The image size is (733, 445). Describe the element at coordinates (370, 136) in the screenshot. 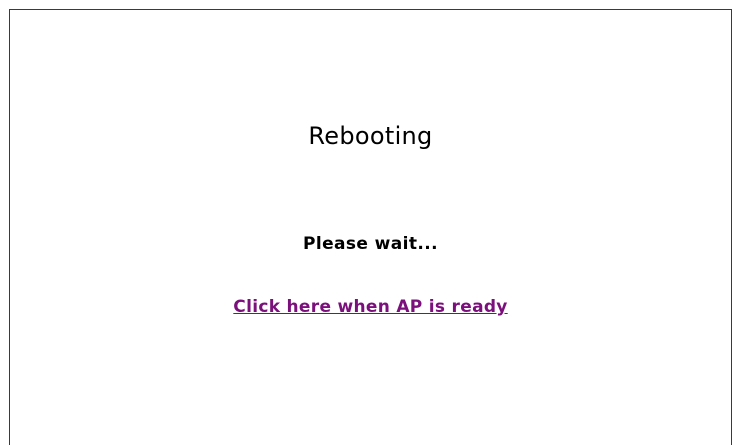

I see `page-title: Rebooting` at that location.